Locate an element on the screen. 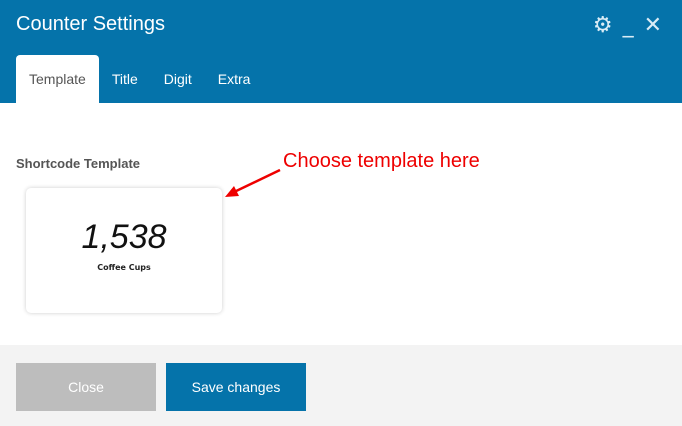 The height and width of the screenshot is (426, 682). minimize-icon: _ is located at coordinates (628, 26).